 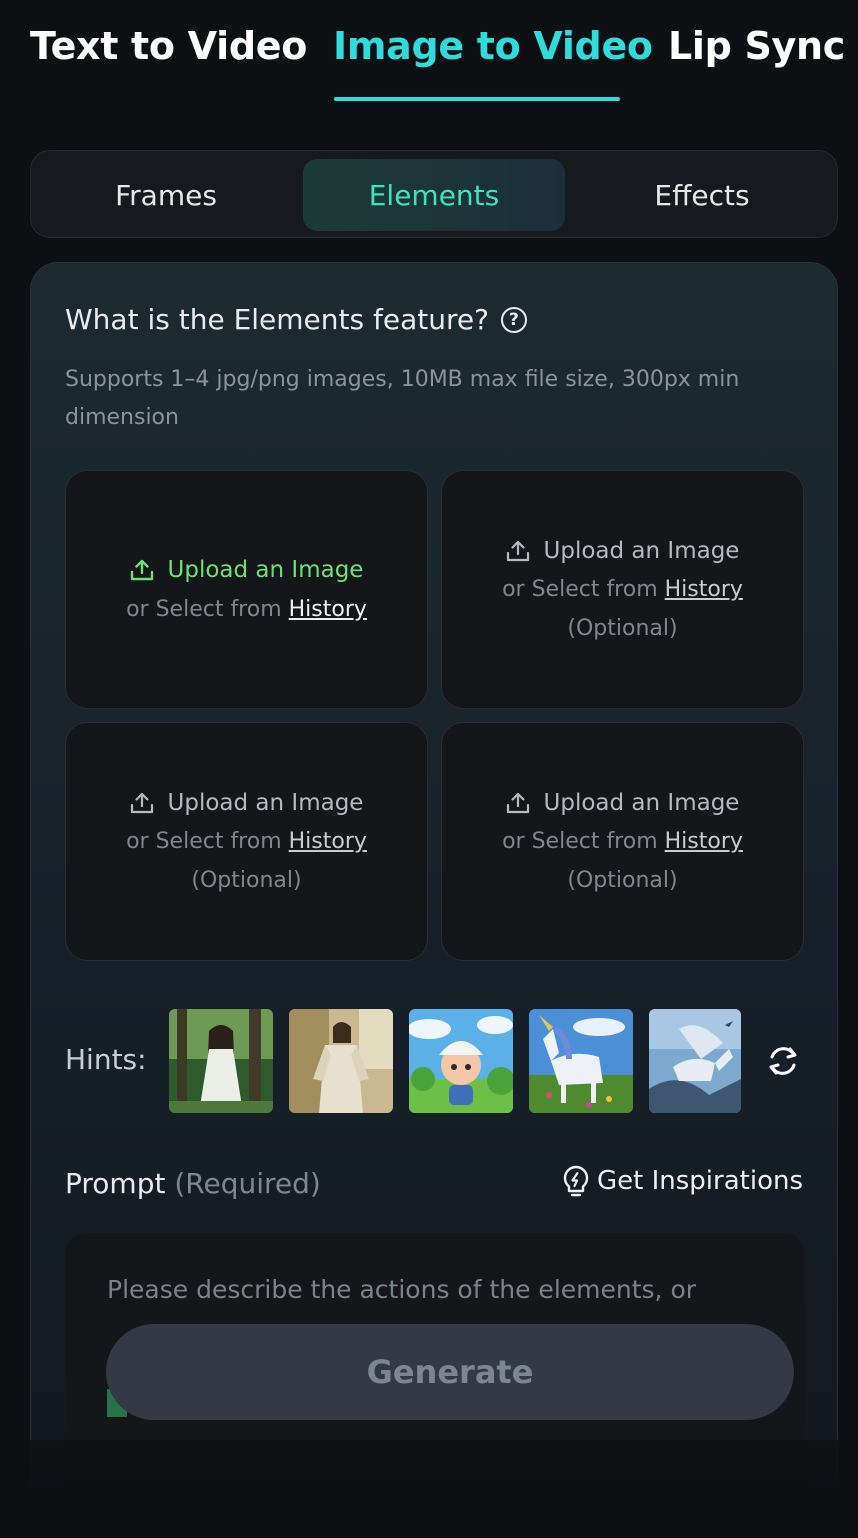 What do you see at coordinates (429, 1489) in the screenshot?
I see `bottom-fade` at bounding box center [429, 1489].